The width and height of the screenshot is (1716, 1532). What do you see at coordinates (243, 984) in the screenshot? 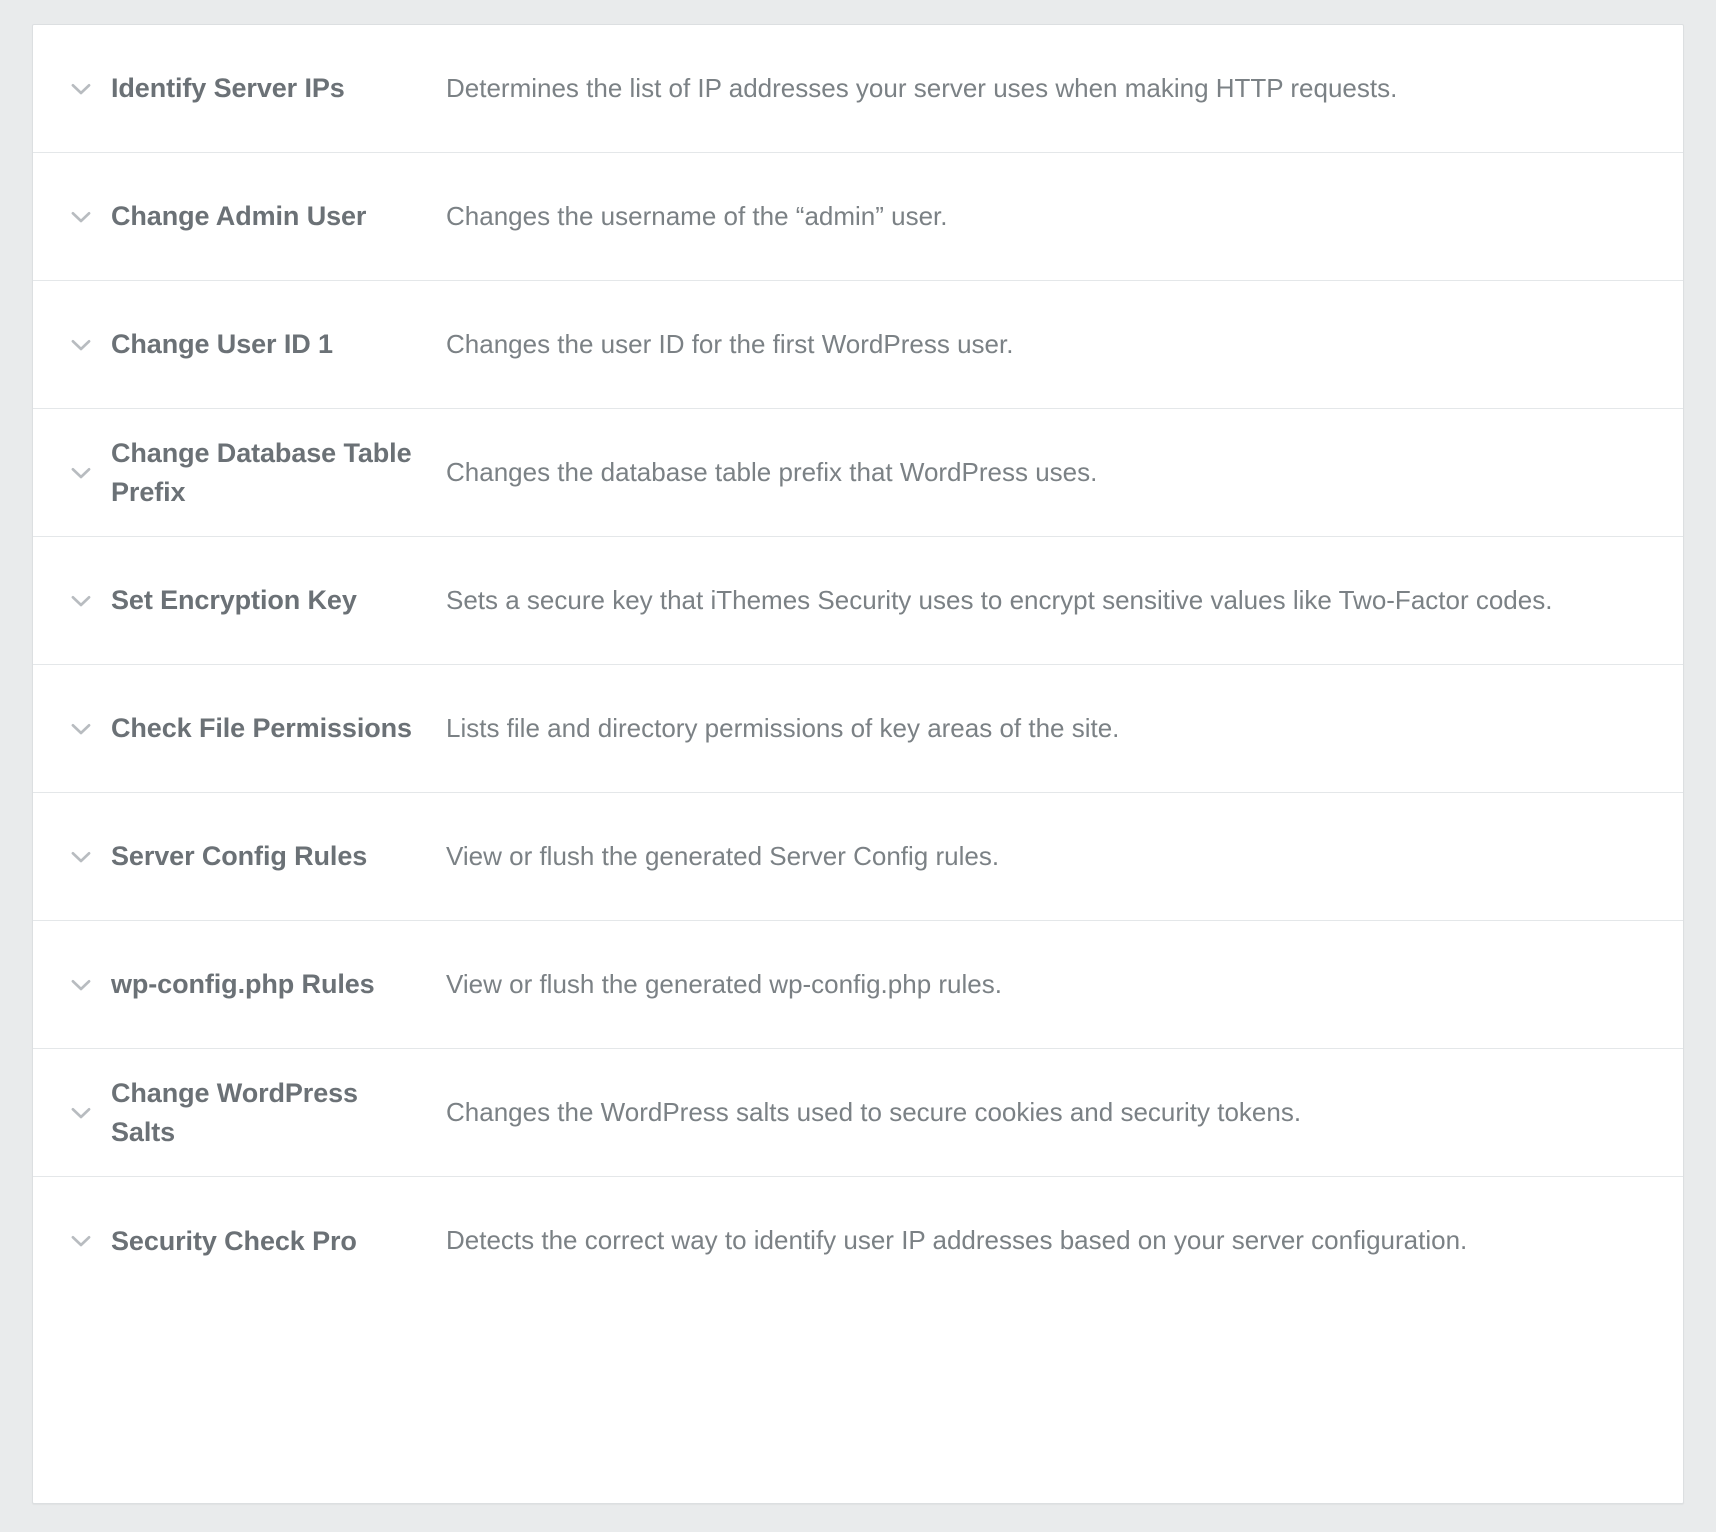
I see `tool-title: wp-config.php Rules` at bounding box center [243, 984].